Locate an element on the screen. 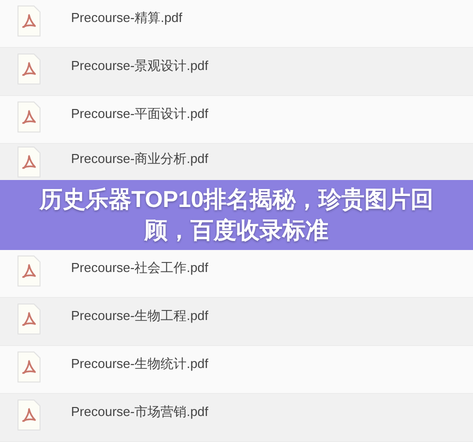  file-name: Precourse-平面设计.pdf is located at coordinates (139, 114).